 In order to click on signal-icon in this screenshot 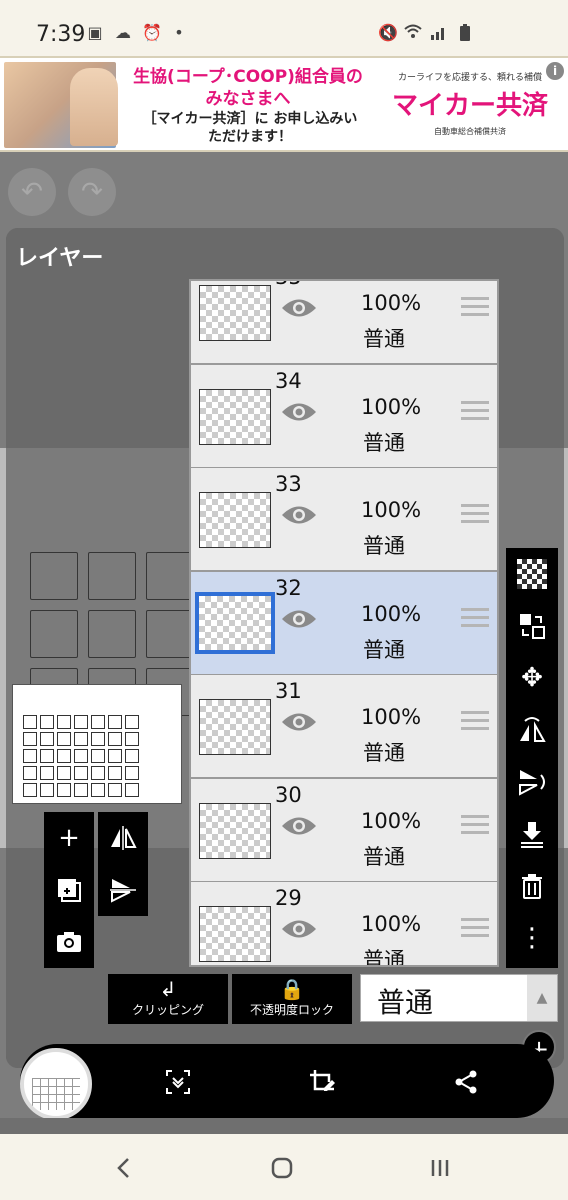, I will do `click(439, 33)`.